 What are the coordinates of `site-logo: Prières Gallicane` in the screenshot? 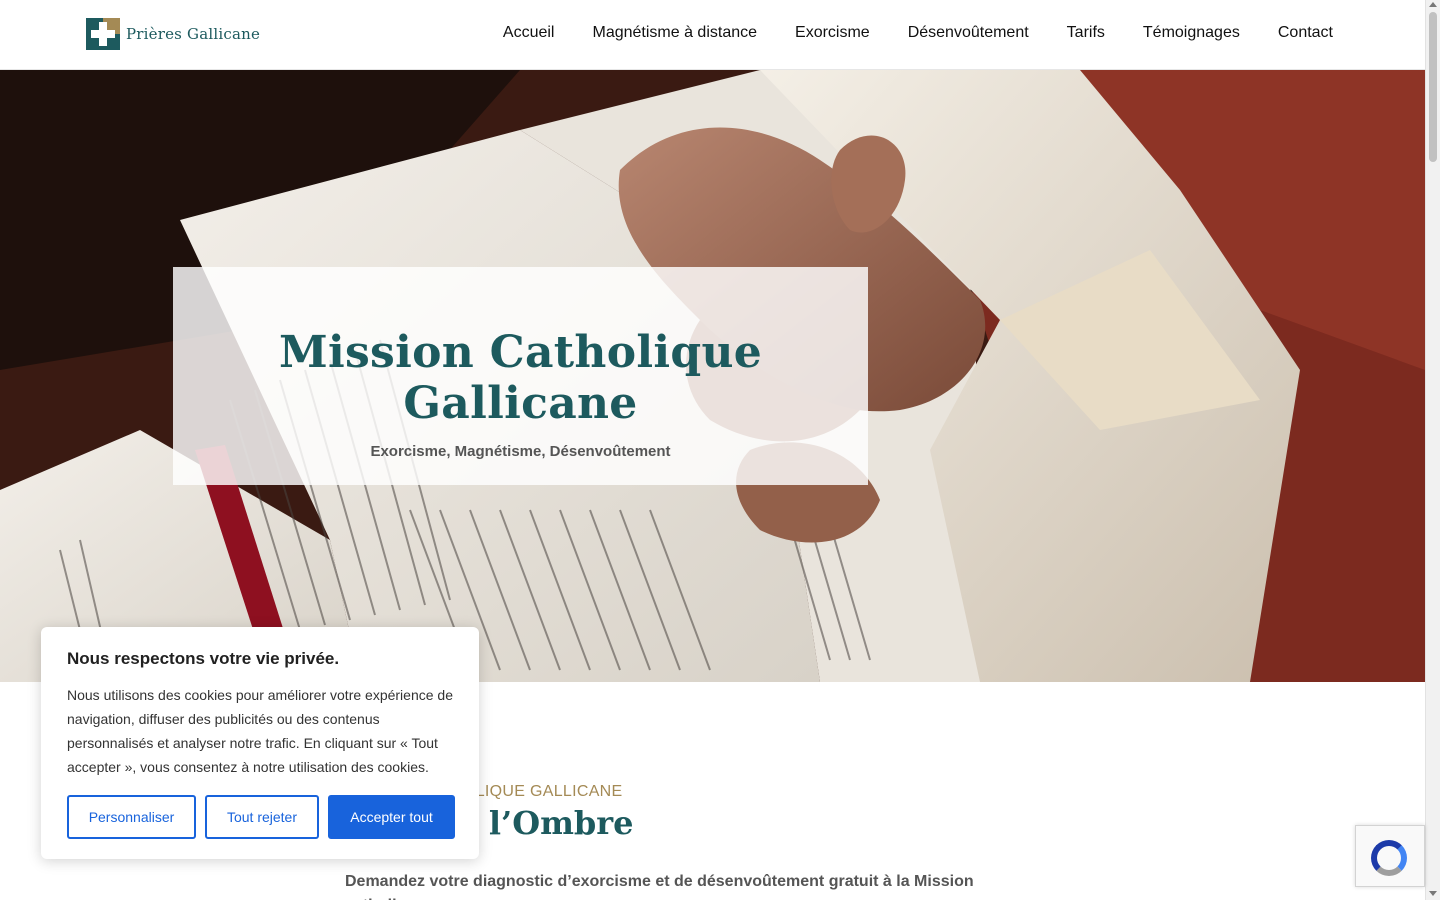 It's located at (173, 34).